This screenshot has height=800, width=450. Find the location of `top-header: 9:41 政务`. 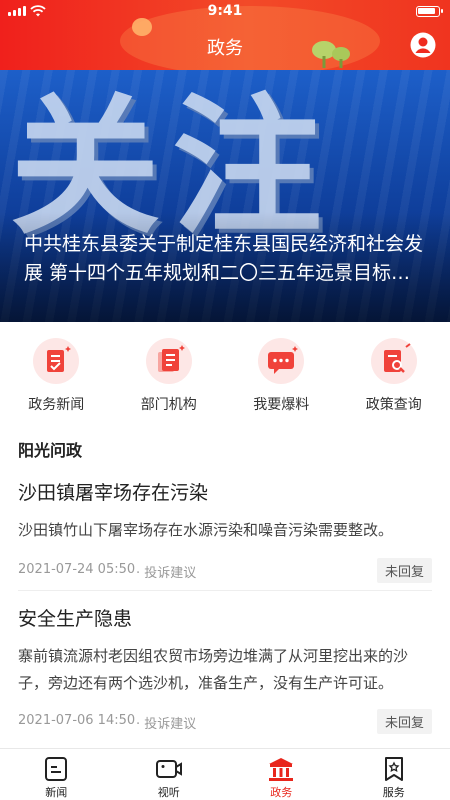

top-header: 9:41 政务 is located at coordinates (225, 35).